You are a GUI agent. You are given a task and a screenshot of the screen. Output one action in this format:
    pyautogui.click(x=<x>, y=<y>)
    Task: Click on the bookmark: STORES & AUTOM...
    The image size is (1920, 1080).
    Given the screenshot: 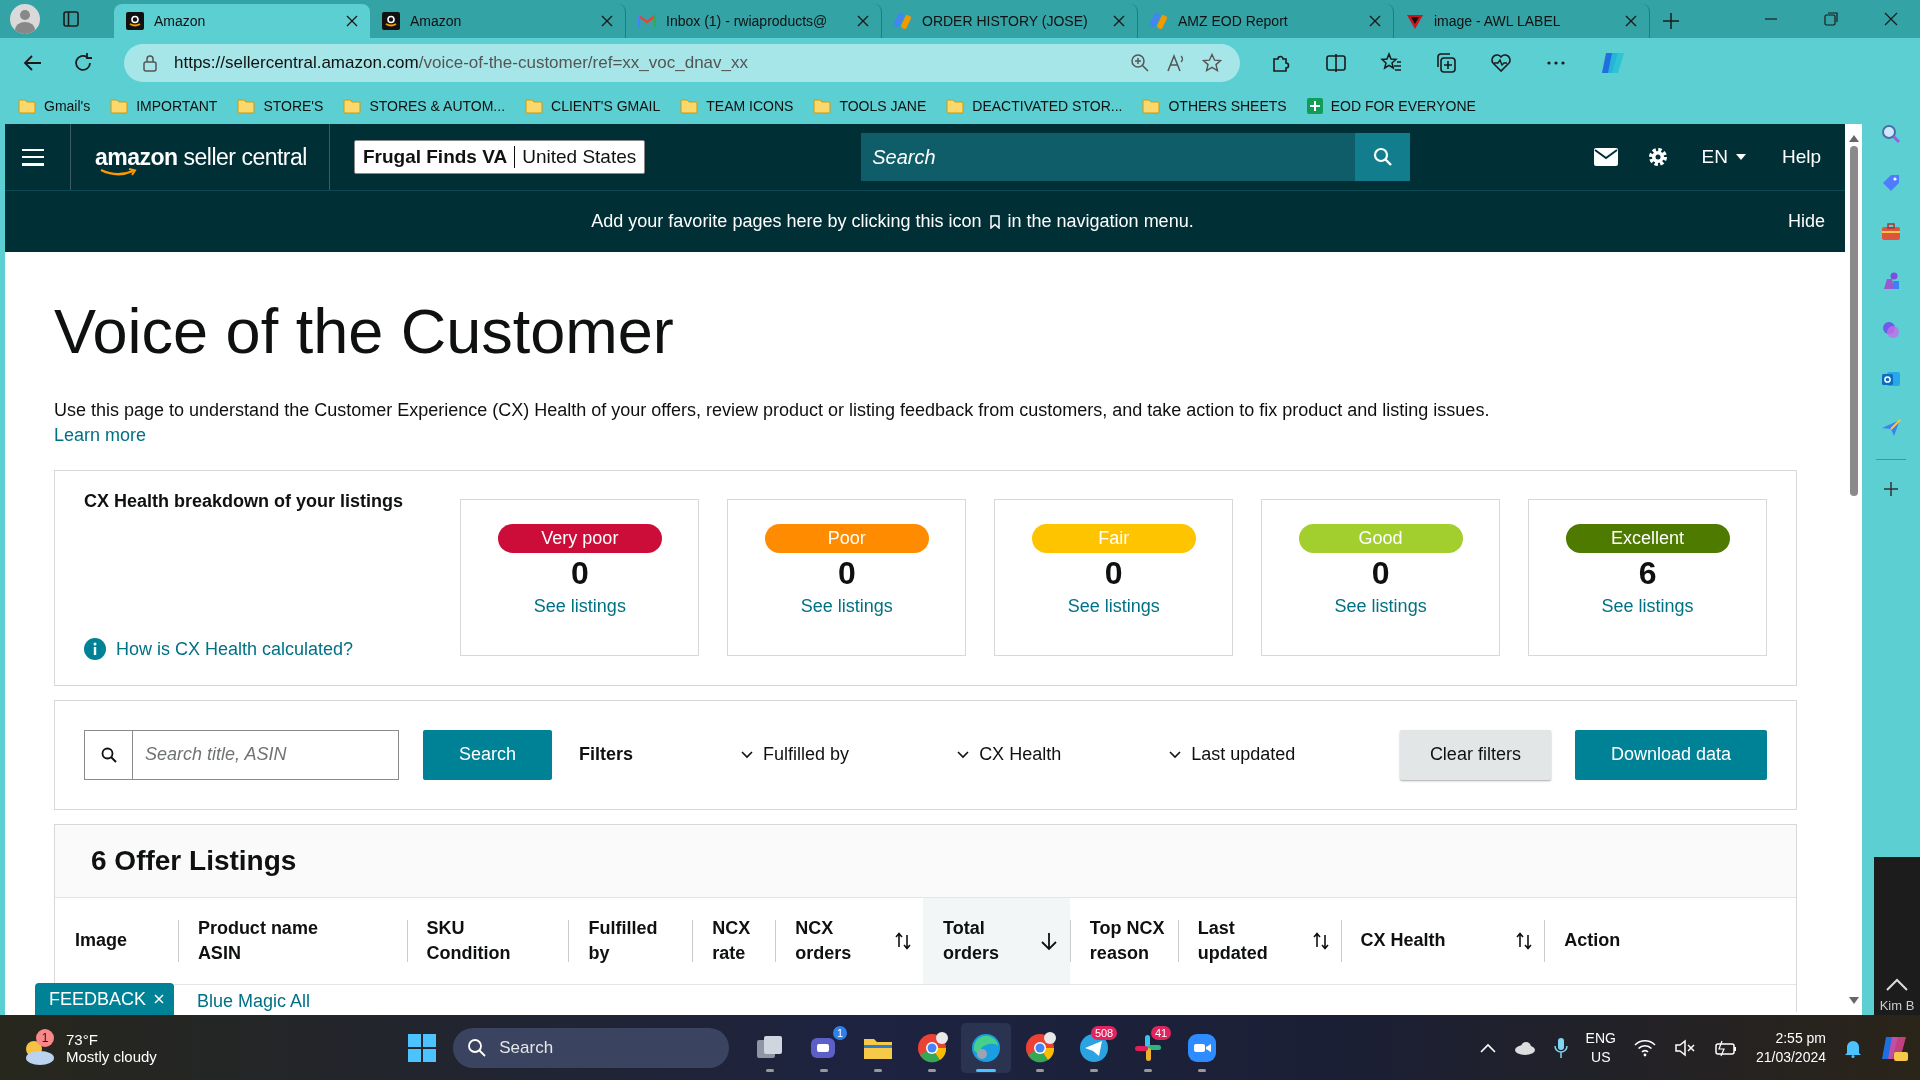 What is the action you would take?
    pyautogui.click(x=424, y=106)
    